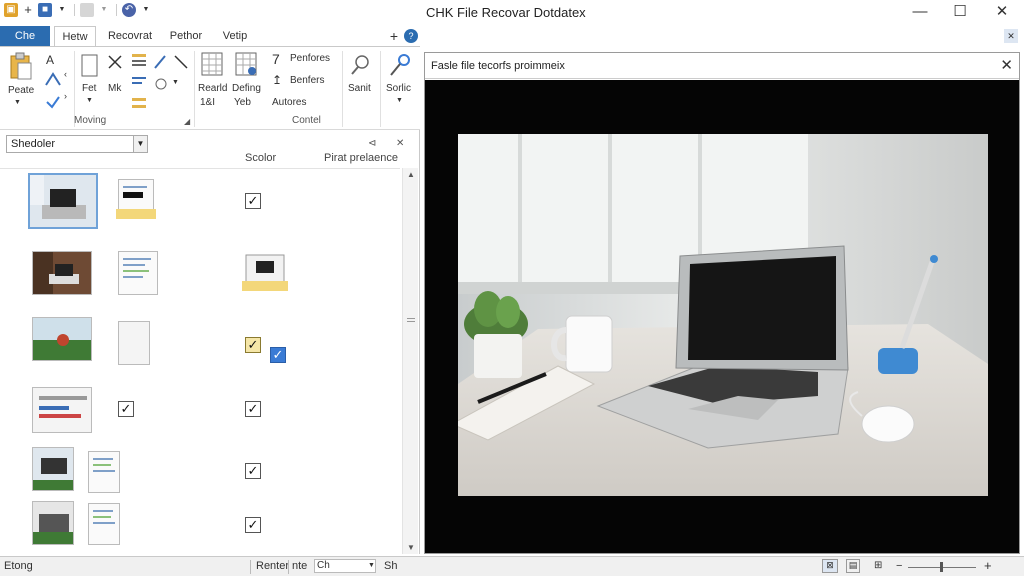  I want to click on zoom-out-icon: −, so click(899, 566).